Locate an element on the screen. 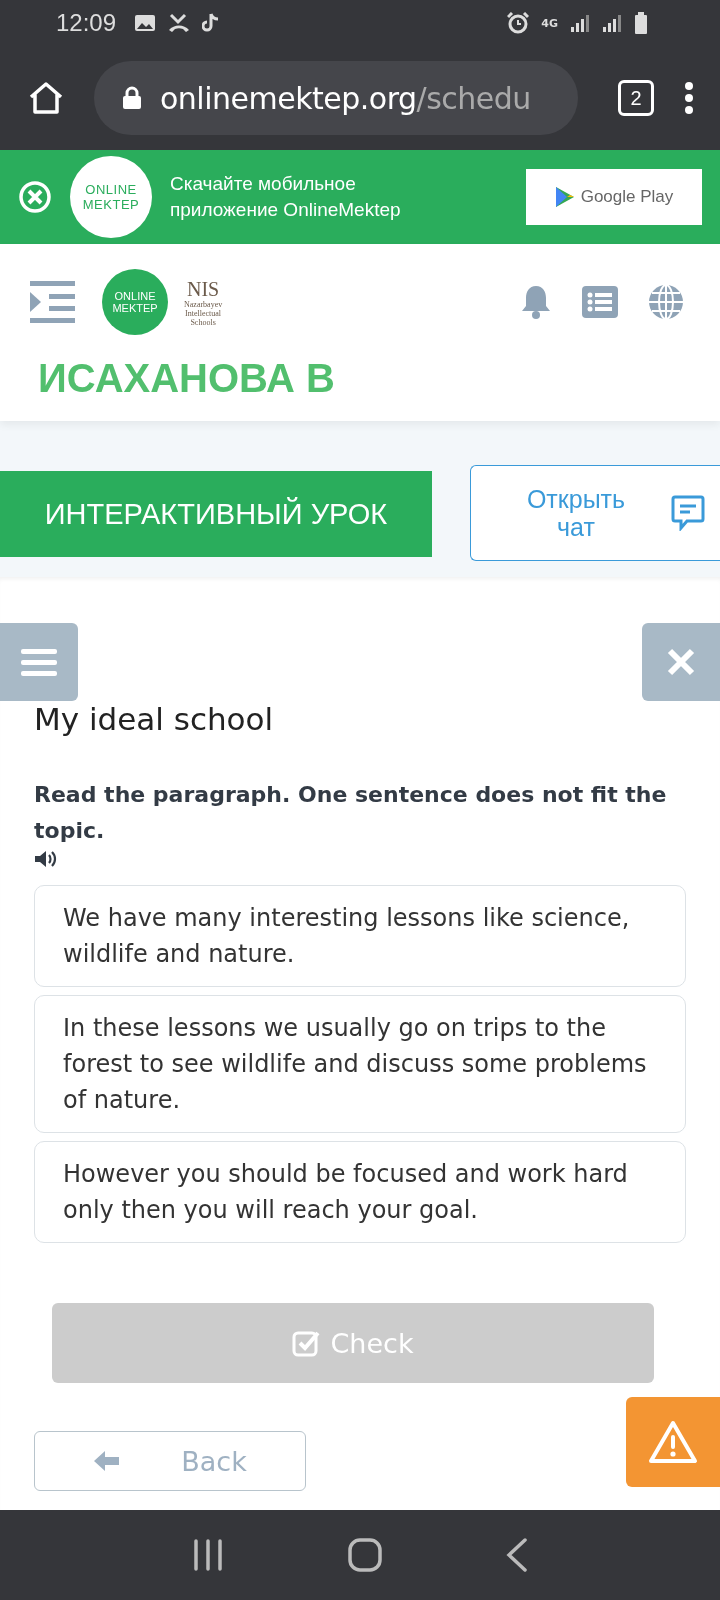 The image size is (720, 1600). instruction-text: Read the paragraph. One sentence does not fit the topic. is located at coordinates (351, 813).